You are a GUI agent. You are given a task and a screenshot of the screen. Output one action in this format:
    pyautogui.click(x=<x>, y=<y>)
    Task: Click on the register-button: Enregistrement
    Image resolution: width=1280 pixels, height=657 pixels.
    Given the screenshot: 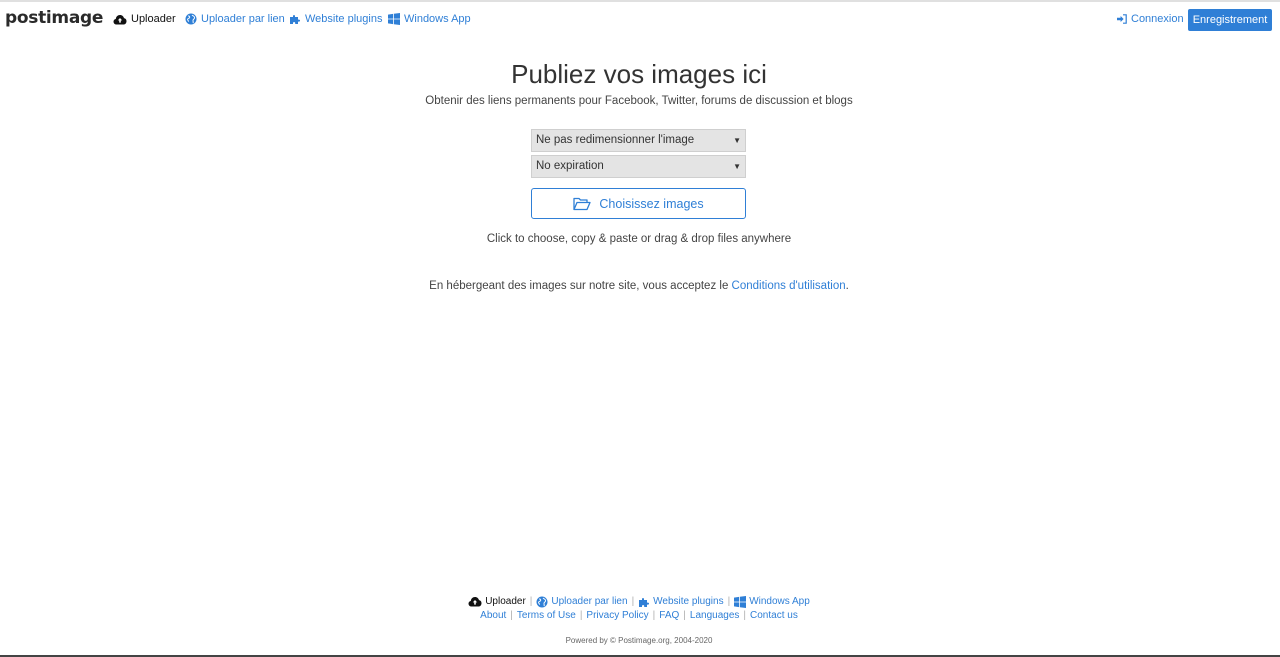 What is the action you would take?
    pyautogui.click(x=1230, y=20)
    